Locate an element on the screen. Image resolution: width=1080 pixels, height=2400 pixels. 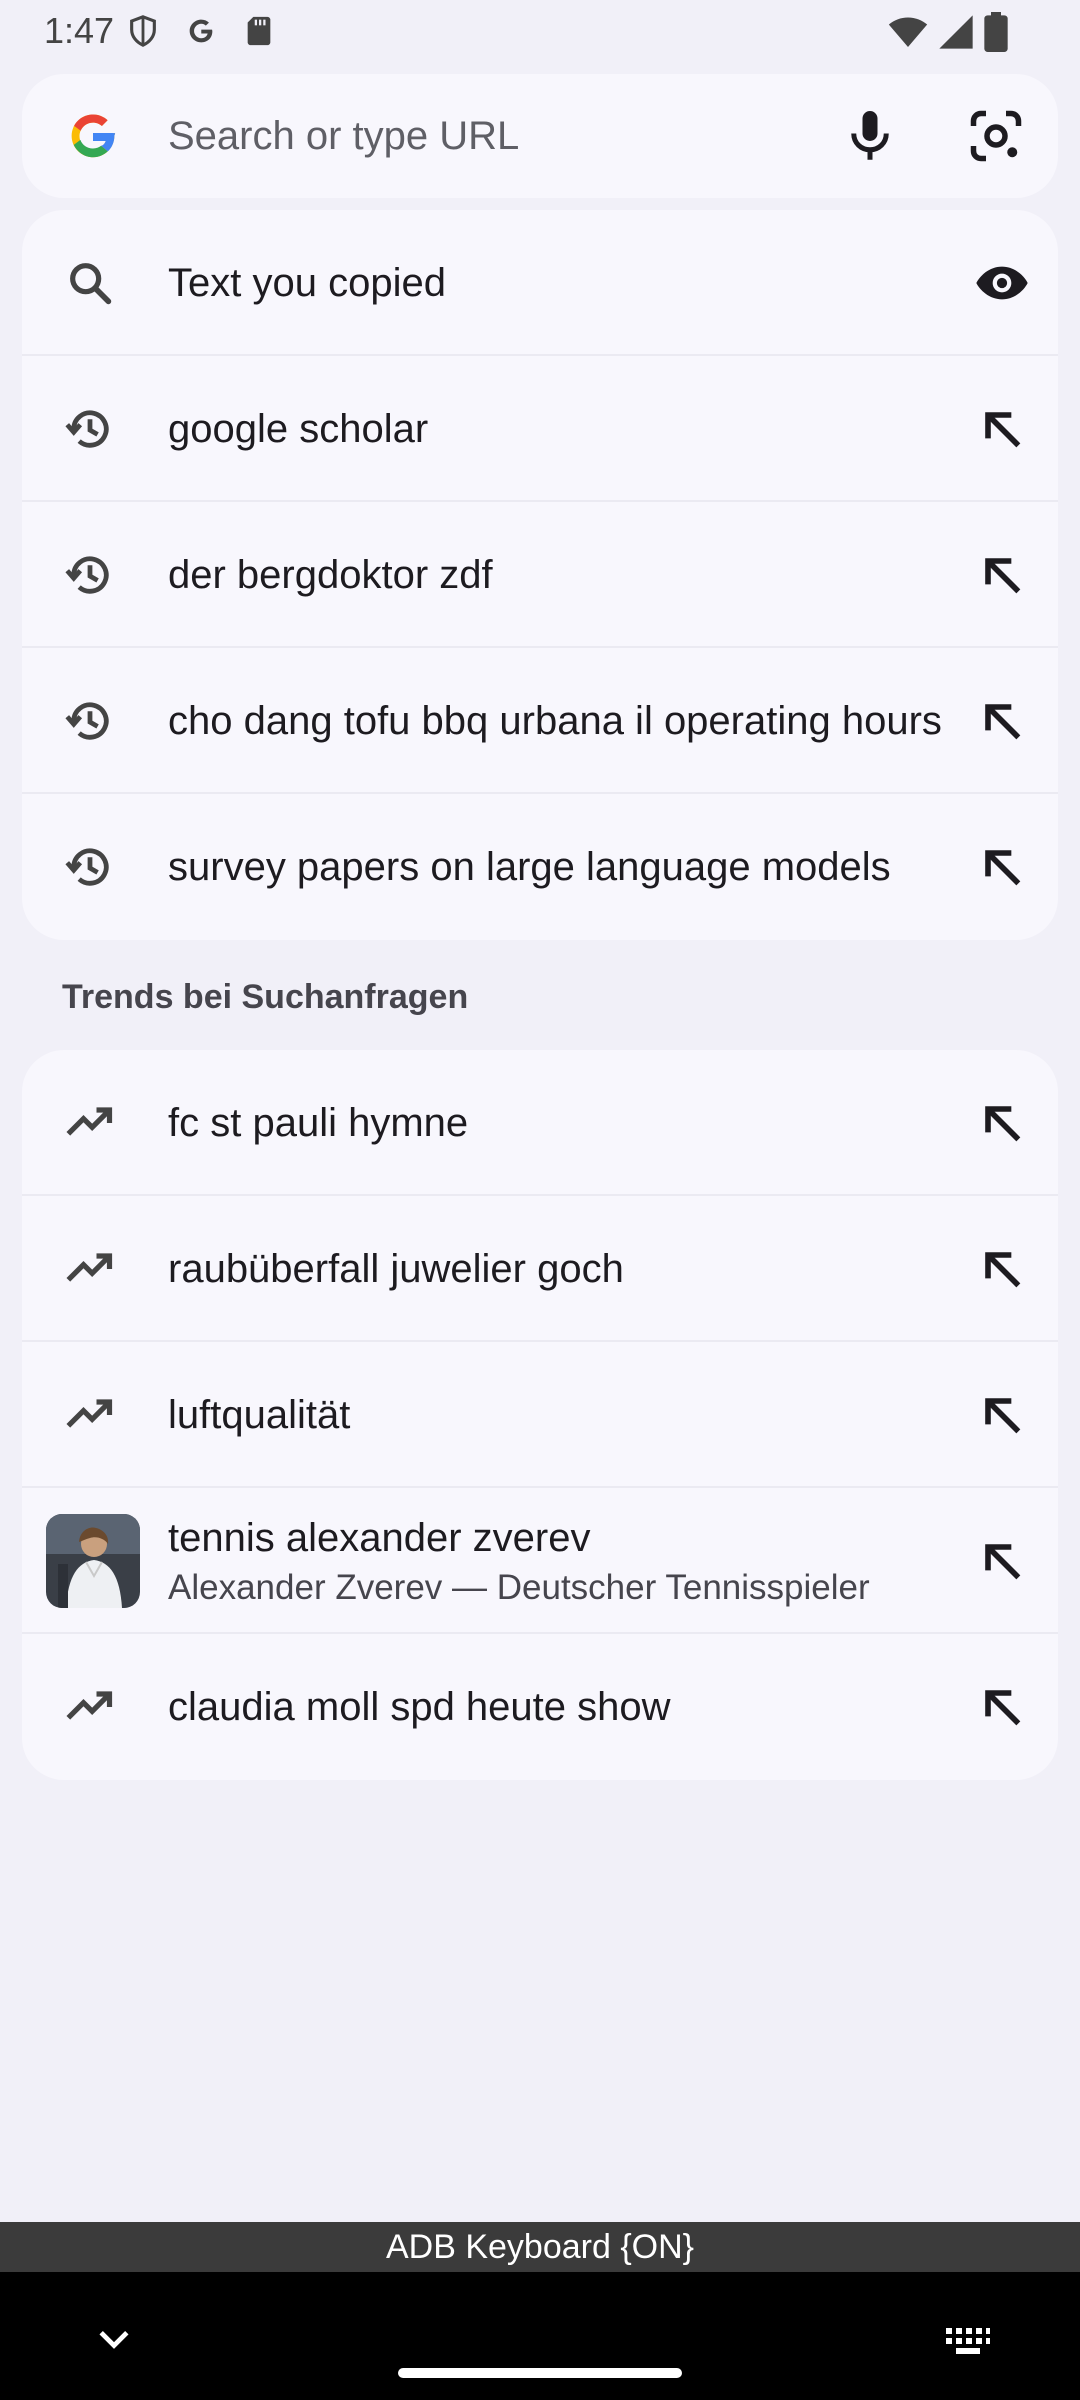
home-handle is located at coordinates (540, 2373).